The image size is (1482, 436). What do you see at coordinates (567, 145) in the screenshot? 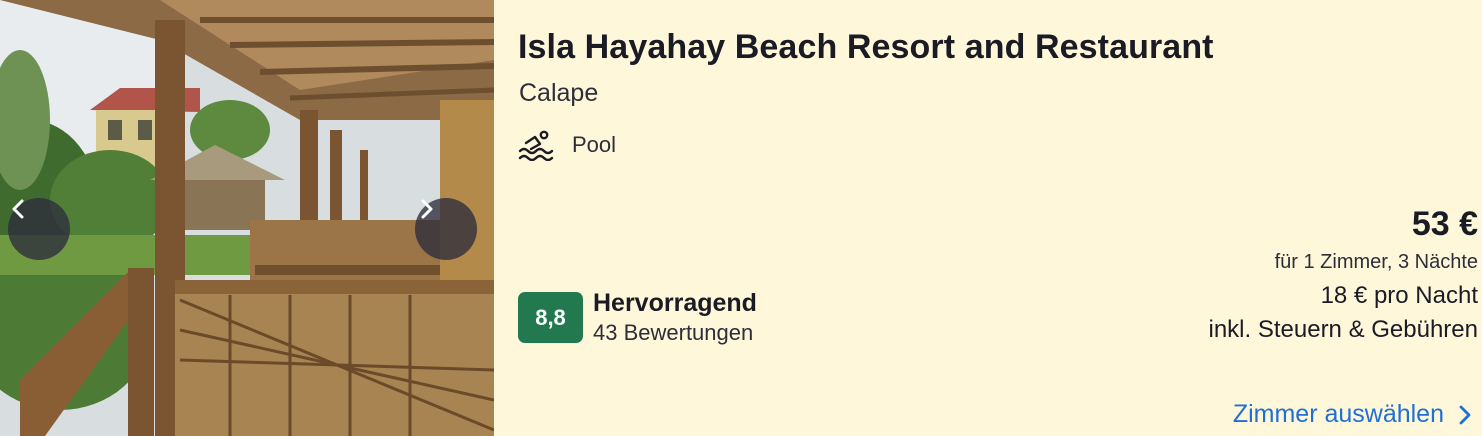
I see `amenity-item: Pool` at bounding box center [567, 145].